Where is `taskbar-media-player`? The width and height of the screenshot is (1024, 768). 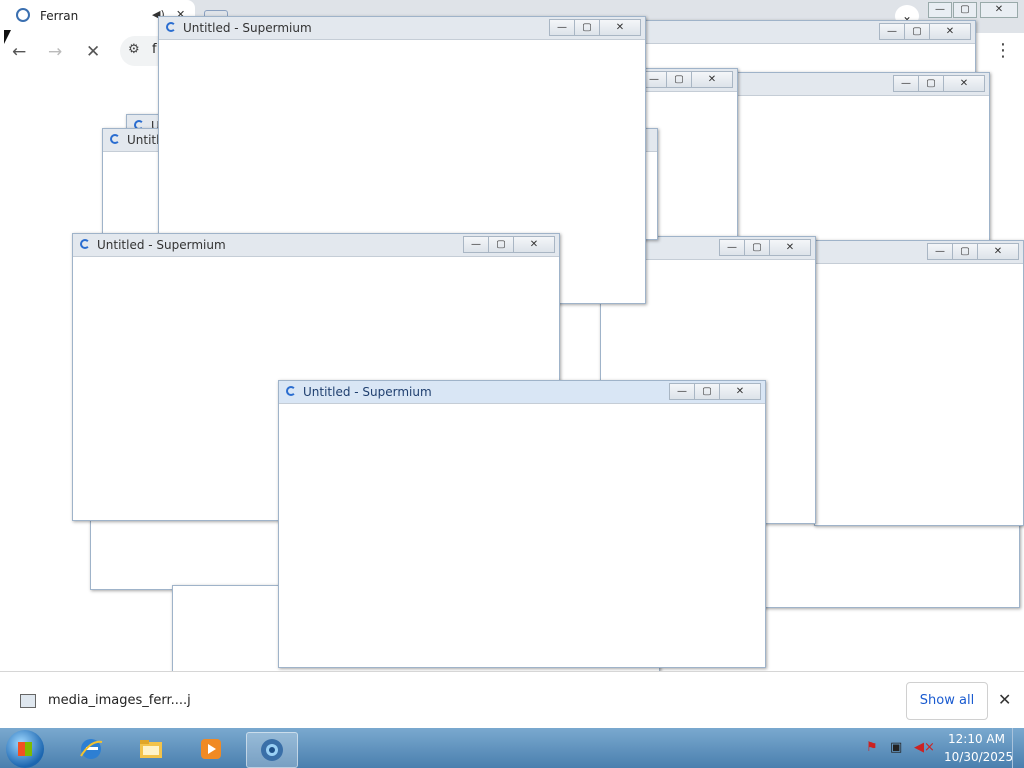
taskbar-media-player is located at coordinates (211, 749).